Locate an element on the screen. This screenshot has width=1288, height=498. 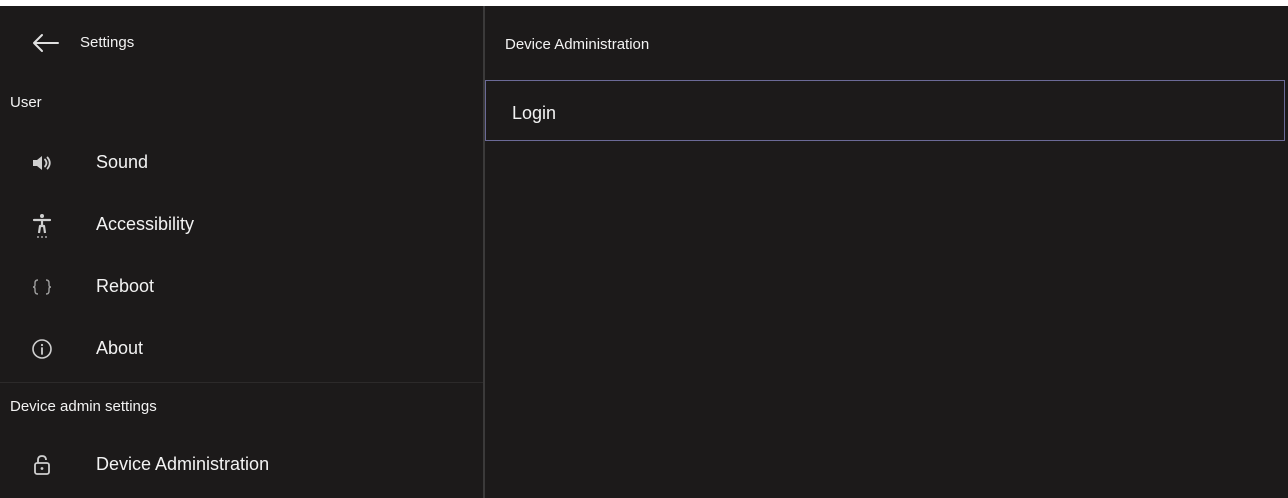
accessibility-icon is located at coordinates (42, 225).